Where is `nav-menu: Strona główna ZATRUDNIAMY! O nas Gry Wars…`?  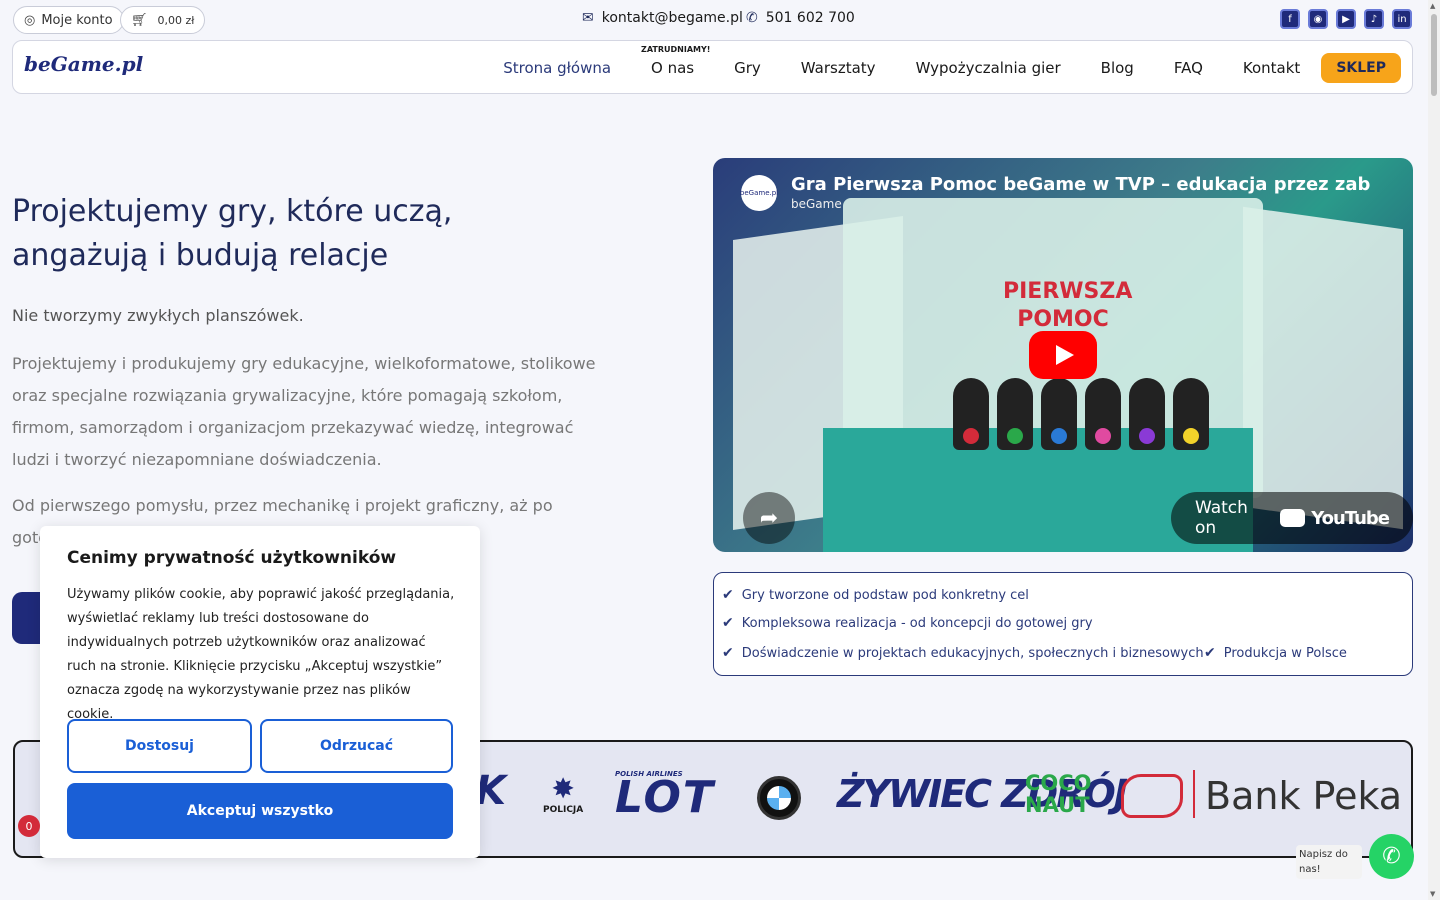
nav-menu: Strona główna ZATRUDNIAMY! O nas Gry Wars… is located at coordinates (937, 68).